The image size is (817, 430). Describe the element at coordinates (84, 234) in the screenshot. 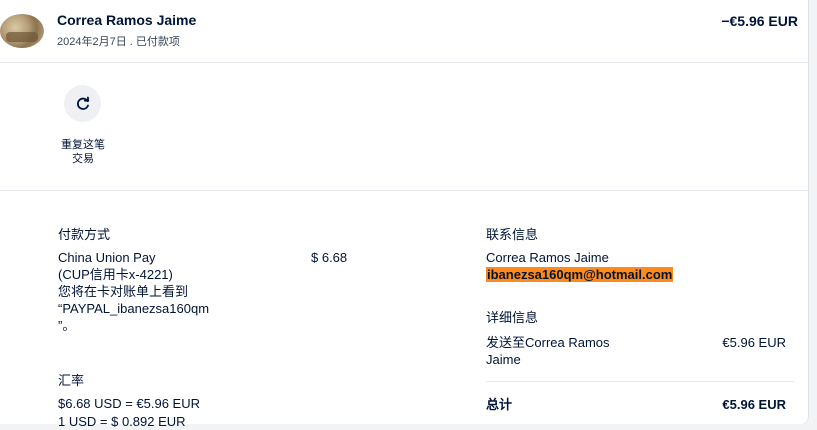

I see `payment-method-heading: 付款方式` at that location.